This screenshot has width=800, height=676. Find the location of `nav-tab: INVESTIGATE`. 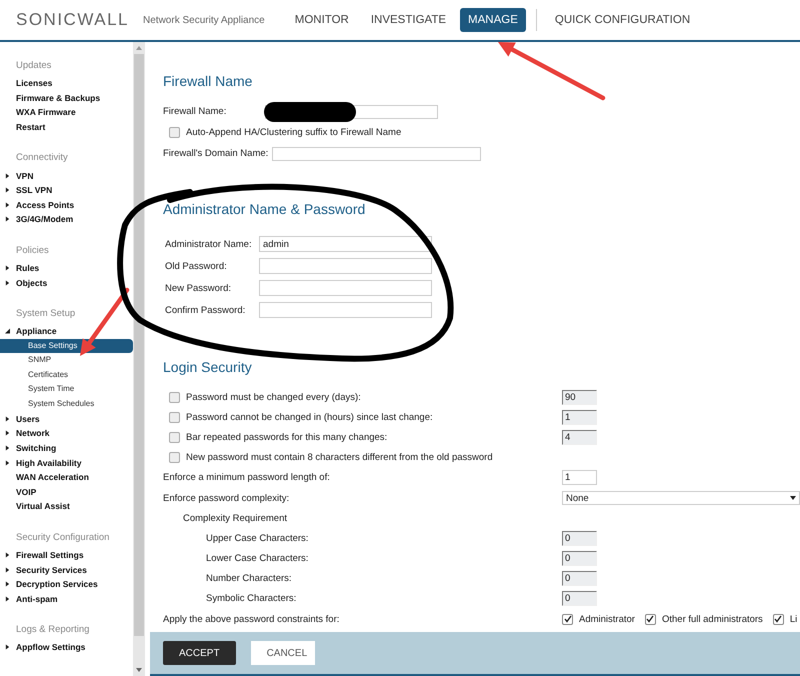

nav-tab: INVESTIGATE is located at coordinates (408, 20).